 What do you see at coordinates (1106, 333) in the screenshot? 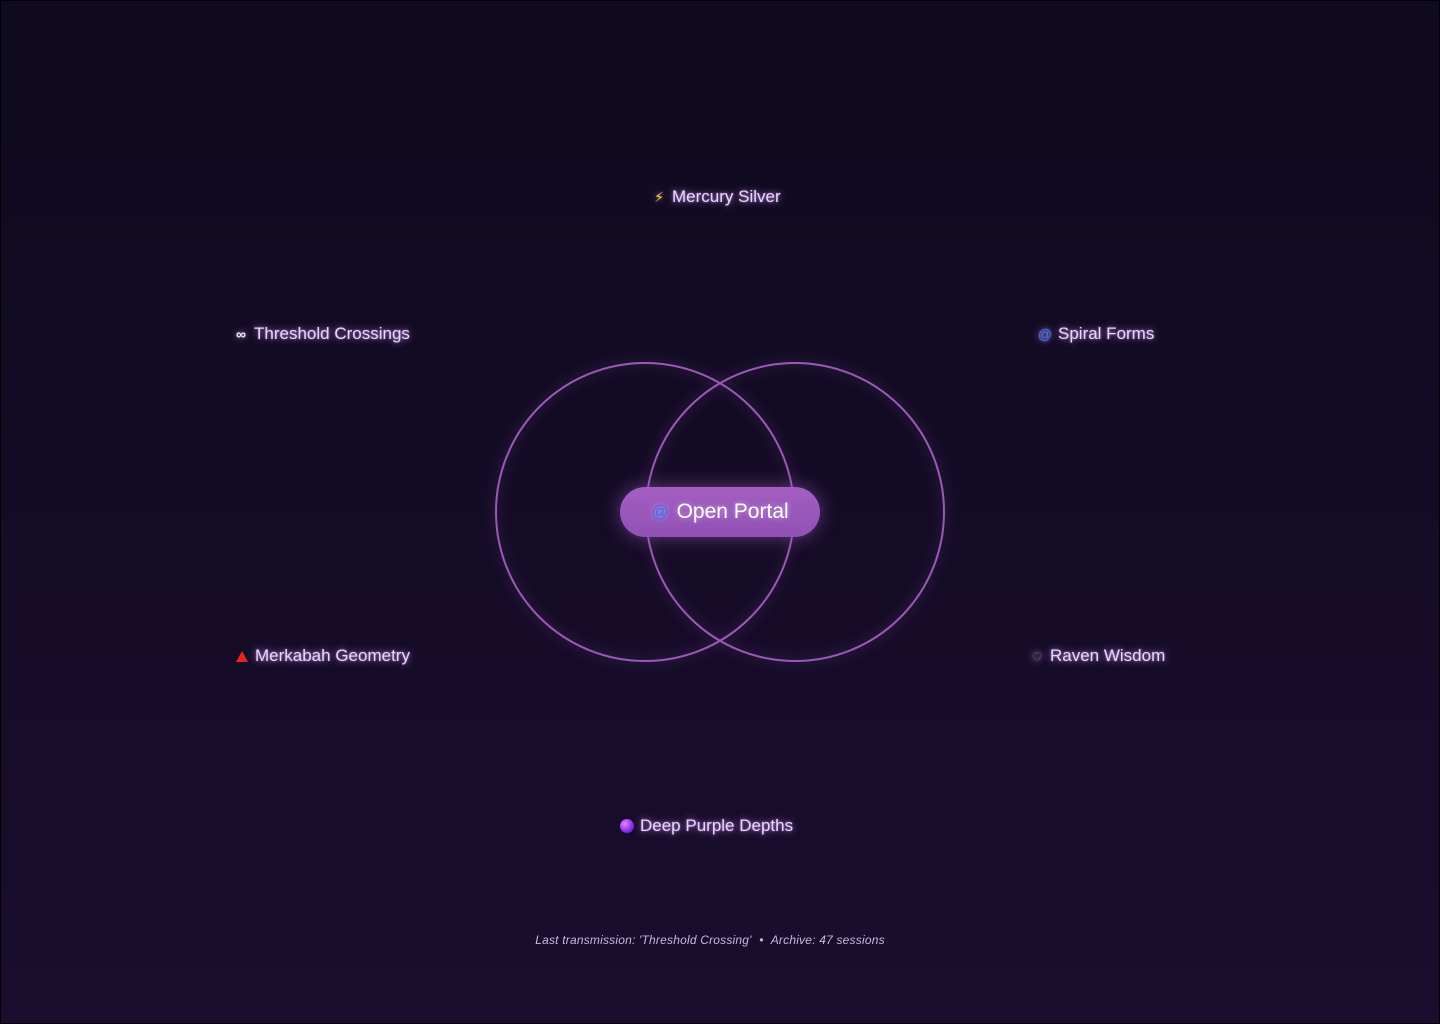
I see `node-label: Spiral Forms` at bounding box center [1106, 333].